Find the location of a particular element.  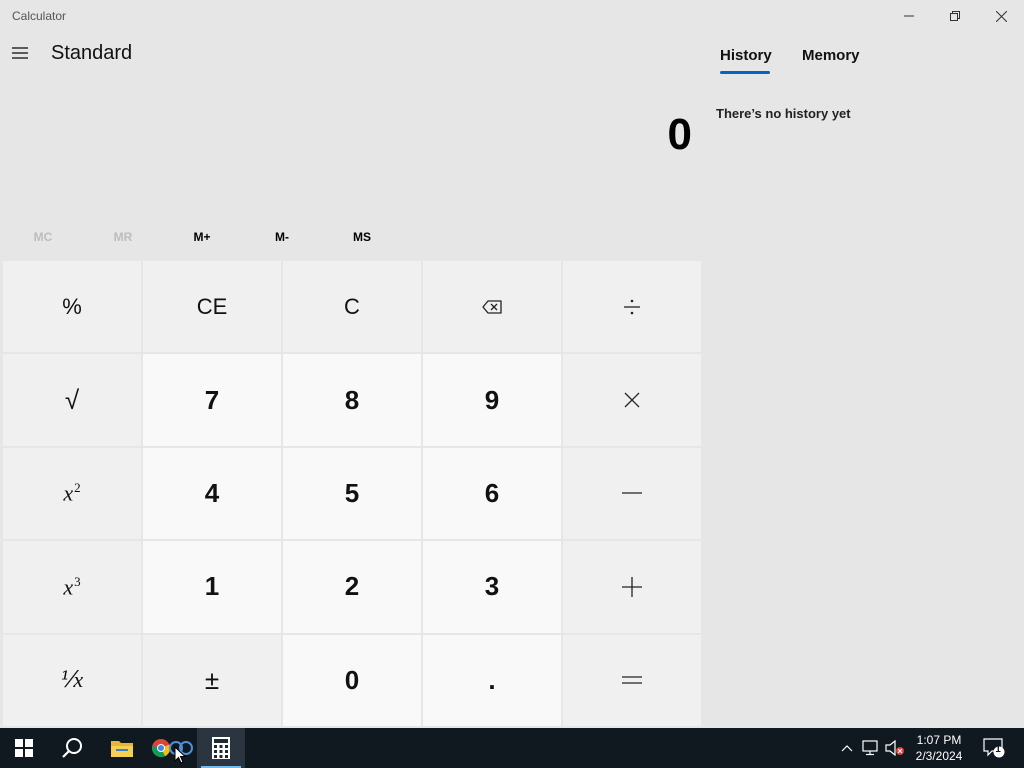

reciprocal-button: ⅟x is located at coordinates (72, 680).